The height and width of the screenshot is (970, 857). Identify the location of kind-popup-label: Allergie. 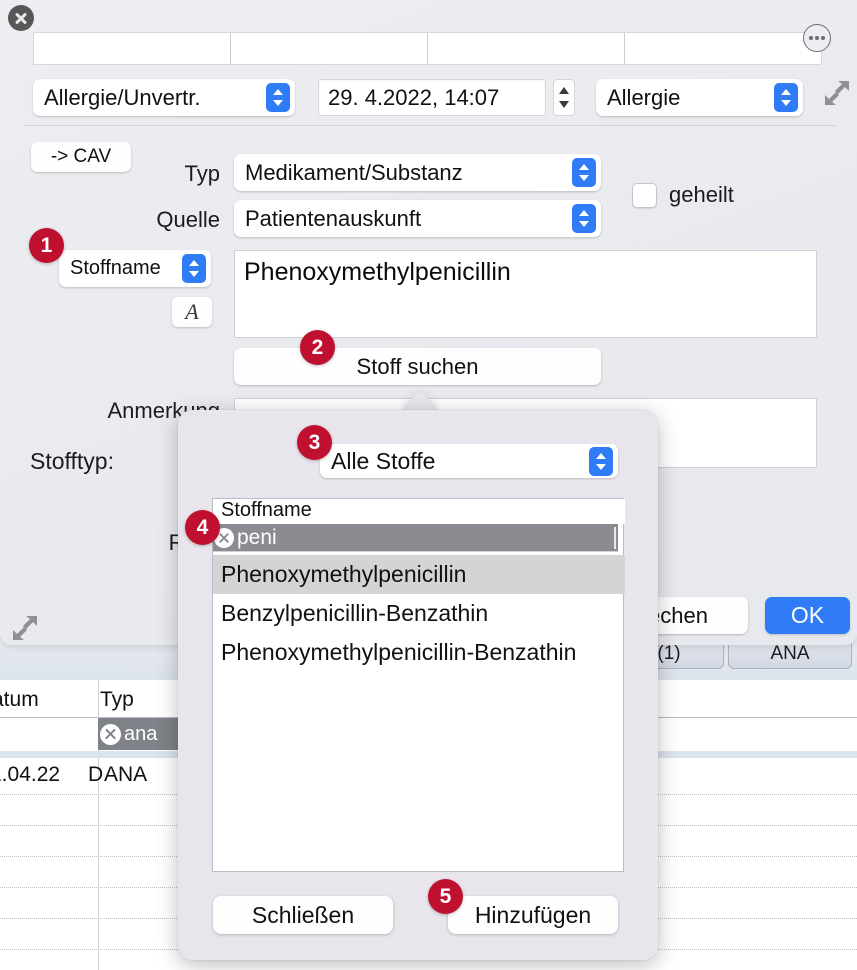
(644, 97).